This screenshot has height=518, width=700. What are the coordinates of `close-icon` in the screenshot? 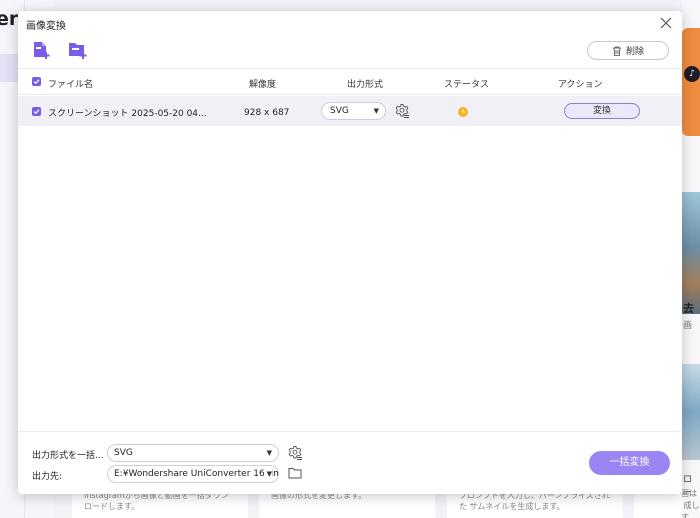 It's located at (666, 23).